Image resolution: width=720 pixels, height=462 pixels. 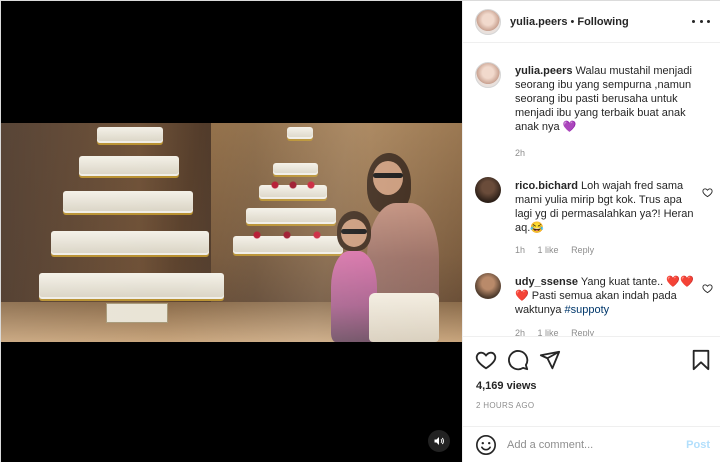 I want to click on comment-age: 1h, so click(x=520, y=250).